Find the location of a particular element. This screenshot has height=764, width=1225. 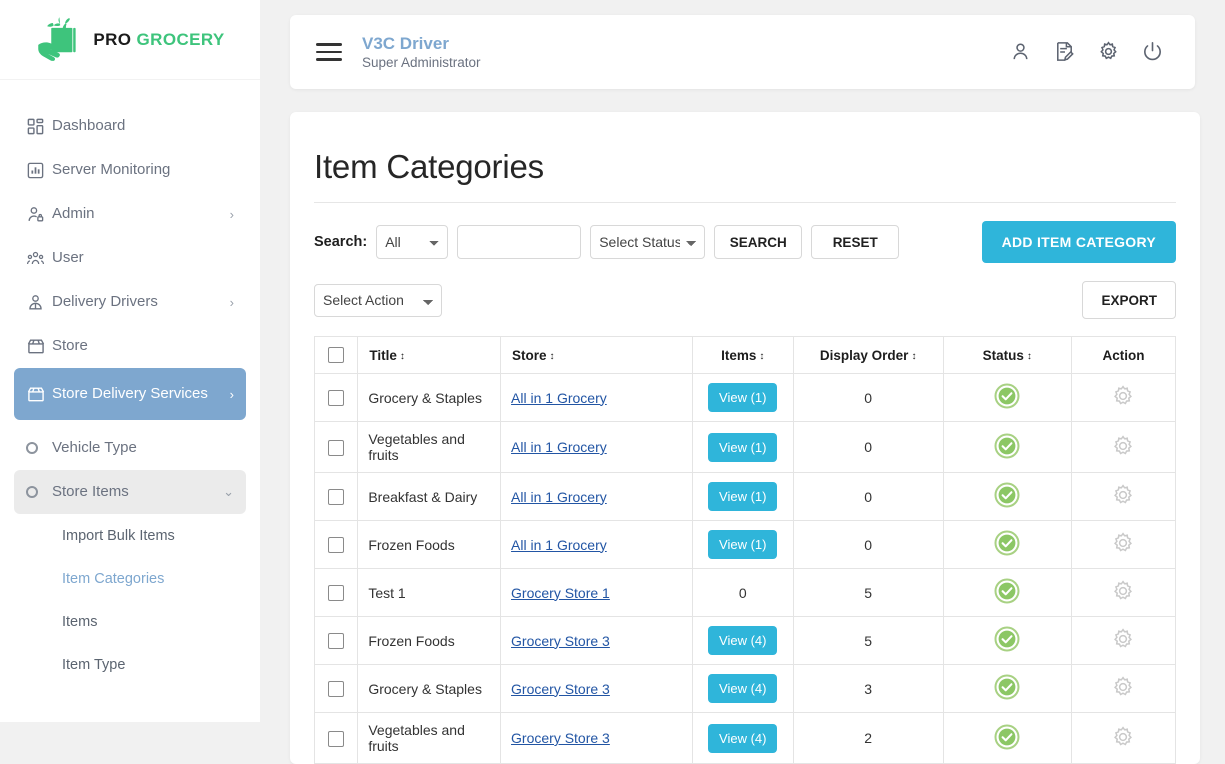

sidebar-item-label: Store Delivery Services is located at coordinates (130, 394).